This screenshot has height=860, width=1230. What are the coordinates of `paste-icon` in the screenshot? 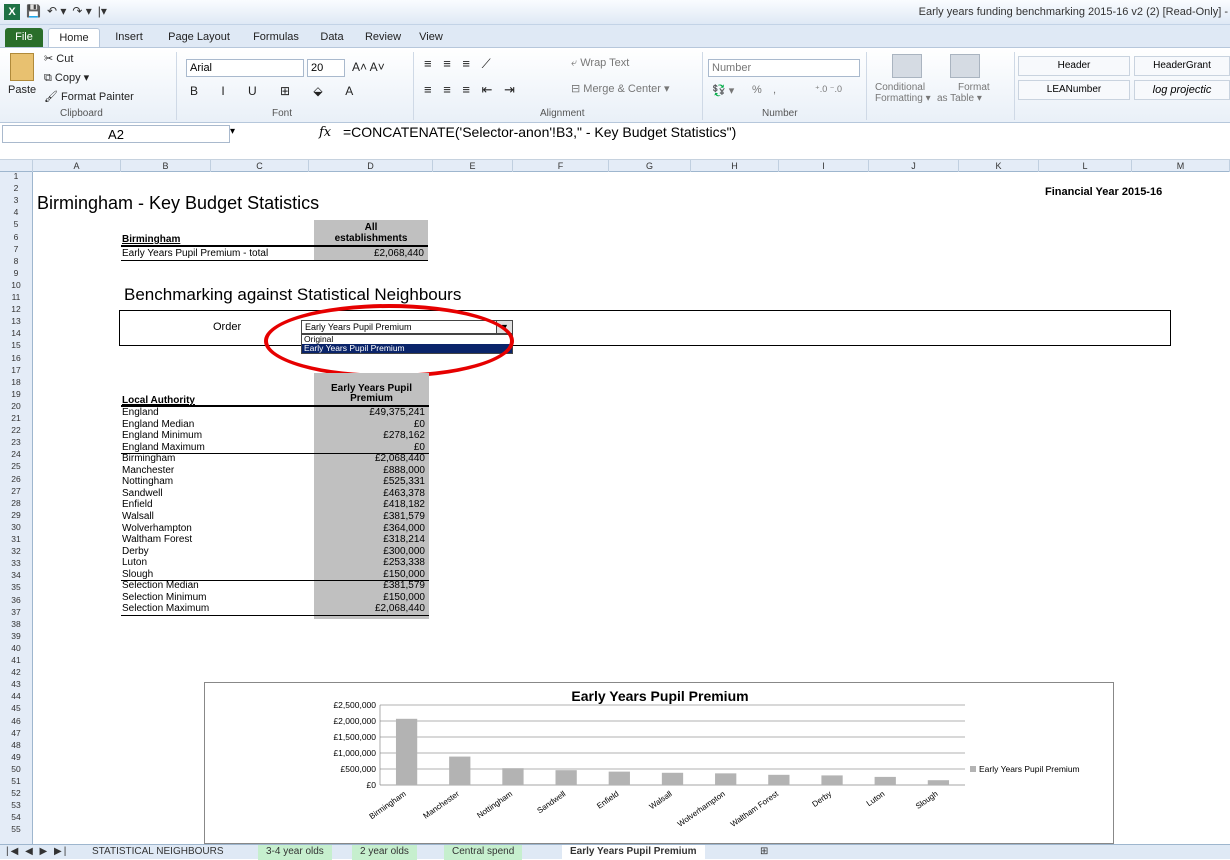 It's located at (22, 67).